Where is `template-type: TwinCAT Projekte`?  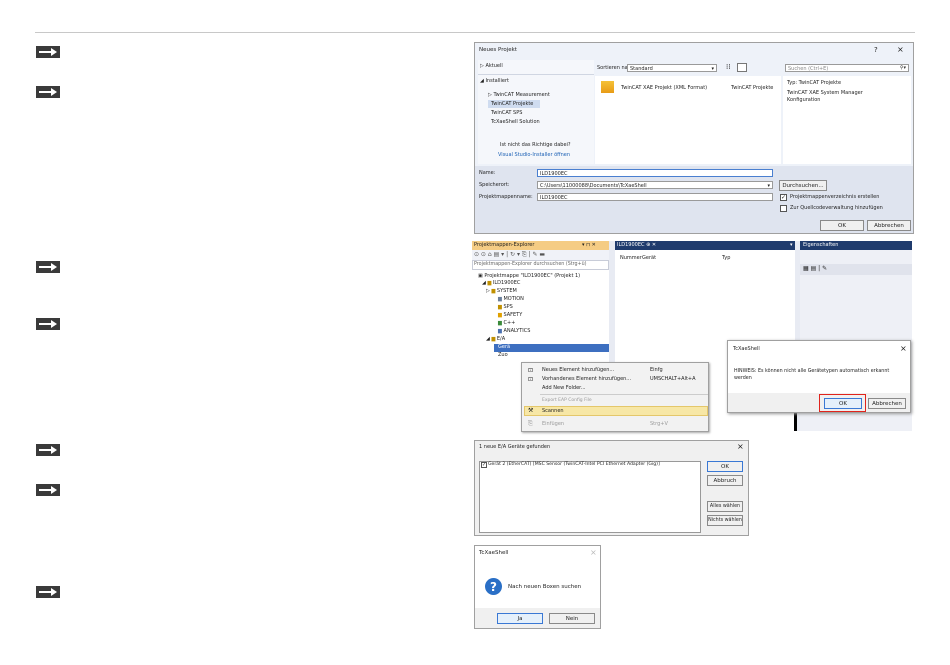
template-type: TwinCAT Projekte is located at coordinates (752, 88).